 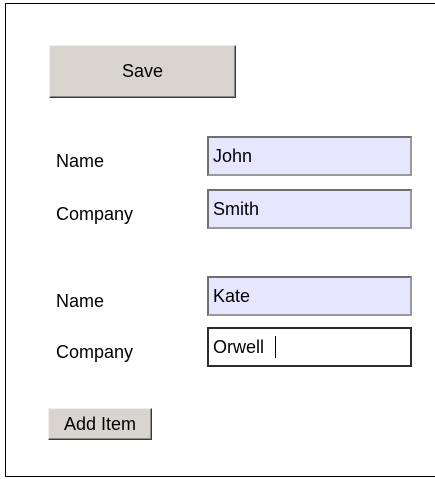 What do you see at coordinates (80, 161) in the screenshot?
I see `name-label-1: Name` at bounding box center [80, 161].